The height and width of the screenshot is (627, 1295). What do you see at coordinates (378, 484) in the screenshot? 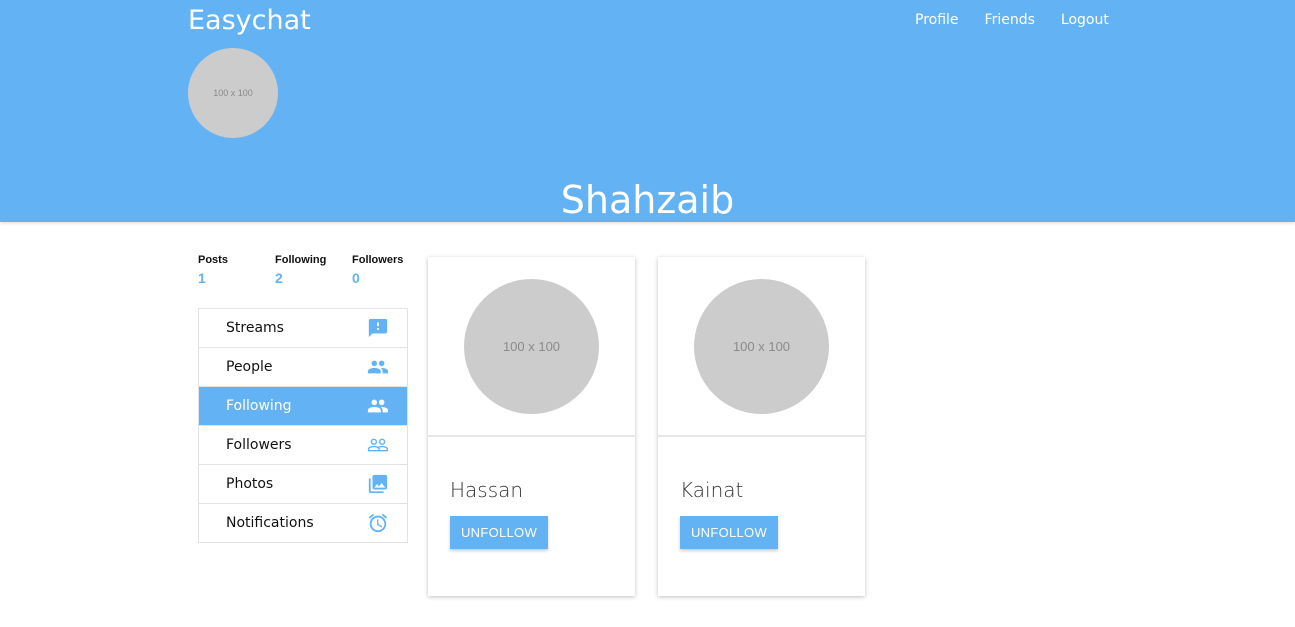
I see `photo-library-icon` at bounding box center [378, 484].